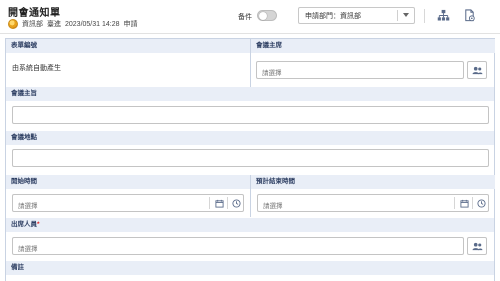 The width and height of the screenshot is (500, 281). I want to click on end-clock-button, so click(481, 203).